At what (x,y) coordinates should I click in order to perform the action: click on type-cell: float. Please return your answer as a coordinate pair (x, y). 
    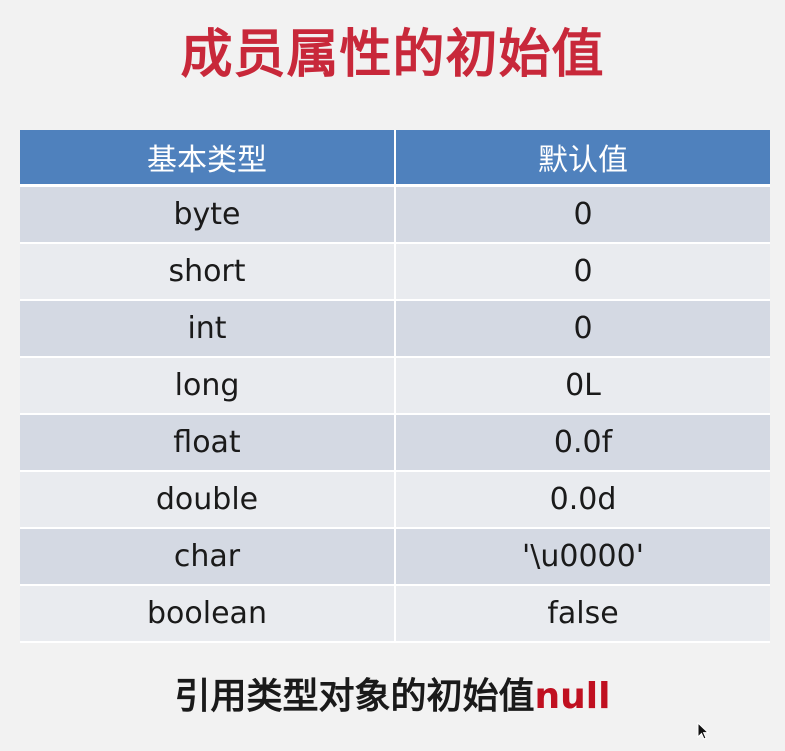
    Looking at the image, I should click on (208, 443).